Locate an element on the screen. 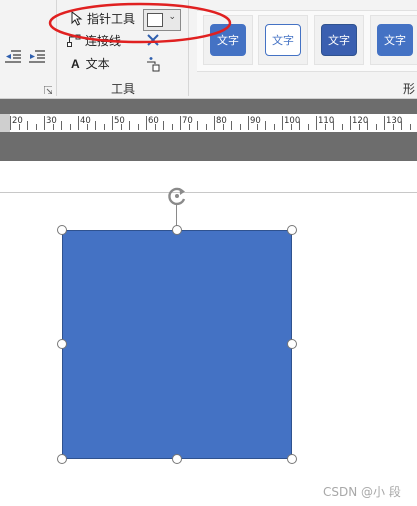  ruler-tick-label: 130 is located at coordinates (394, 121).